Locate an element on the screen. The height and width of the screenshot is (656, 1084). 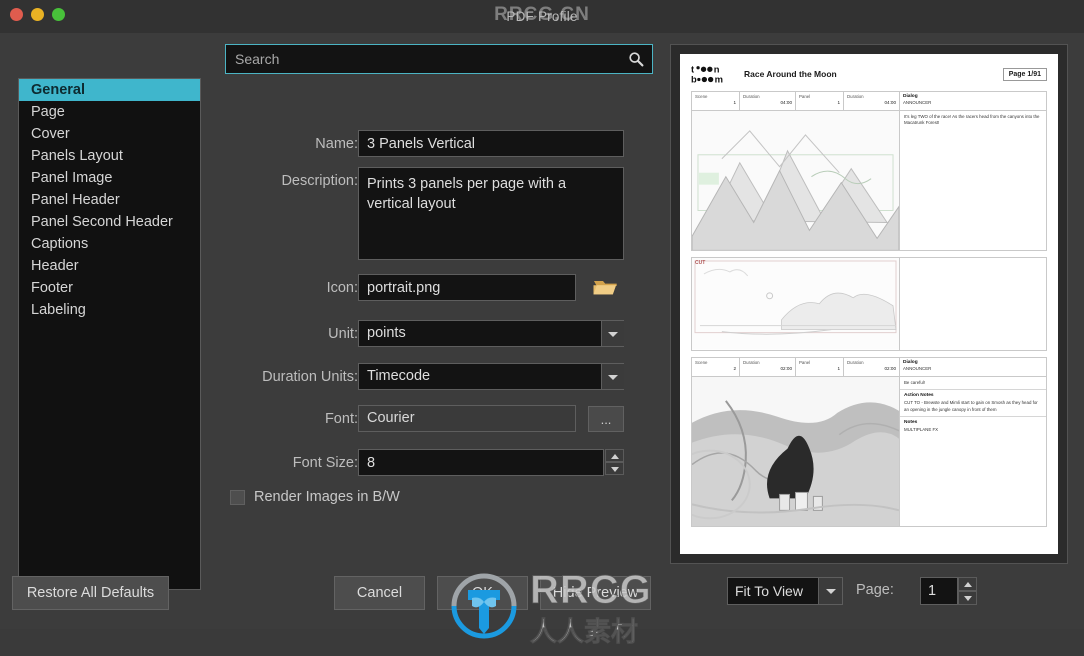
svg-text: n is located at coordinates (717, 68).